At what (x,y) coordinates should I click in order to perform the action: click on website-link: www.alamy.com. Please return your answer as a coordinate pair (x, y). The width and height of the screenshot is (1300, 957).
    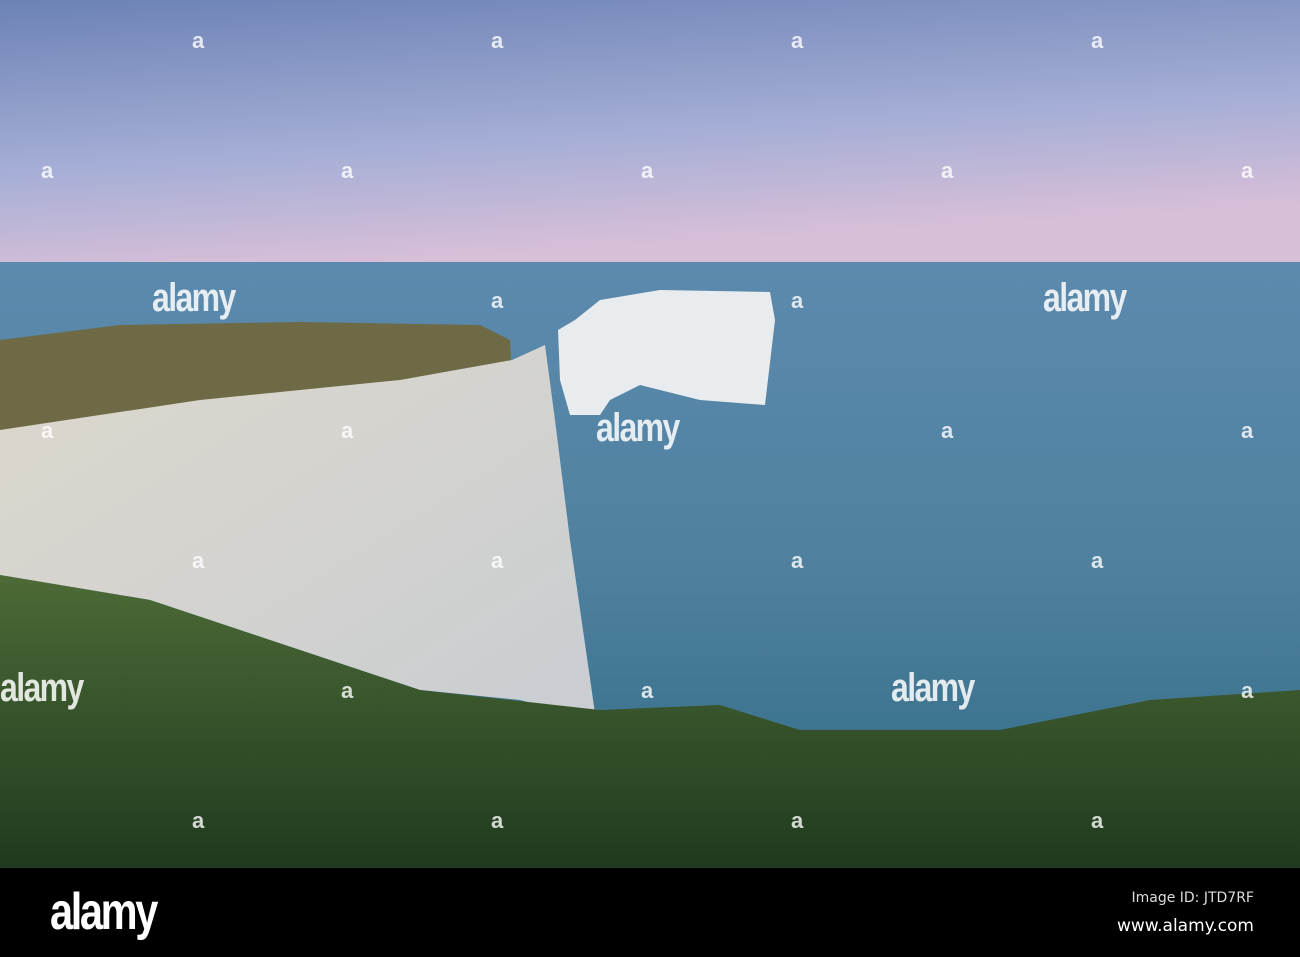
    Looking at the image, I should click on (1185, 926).